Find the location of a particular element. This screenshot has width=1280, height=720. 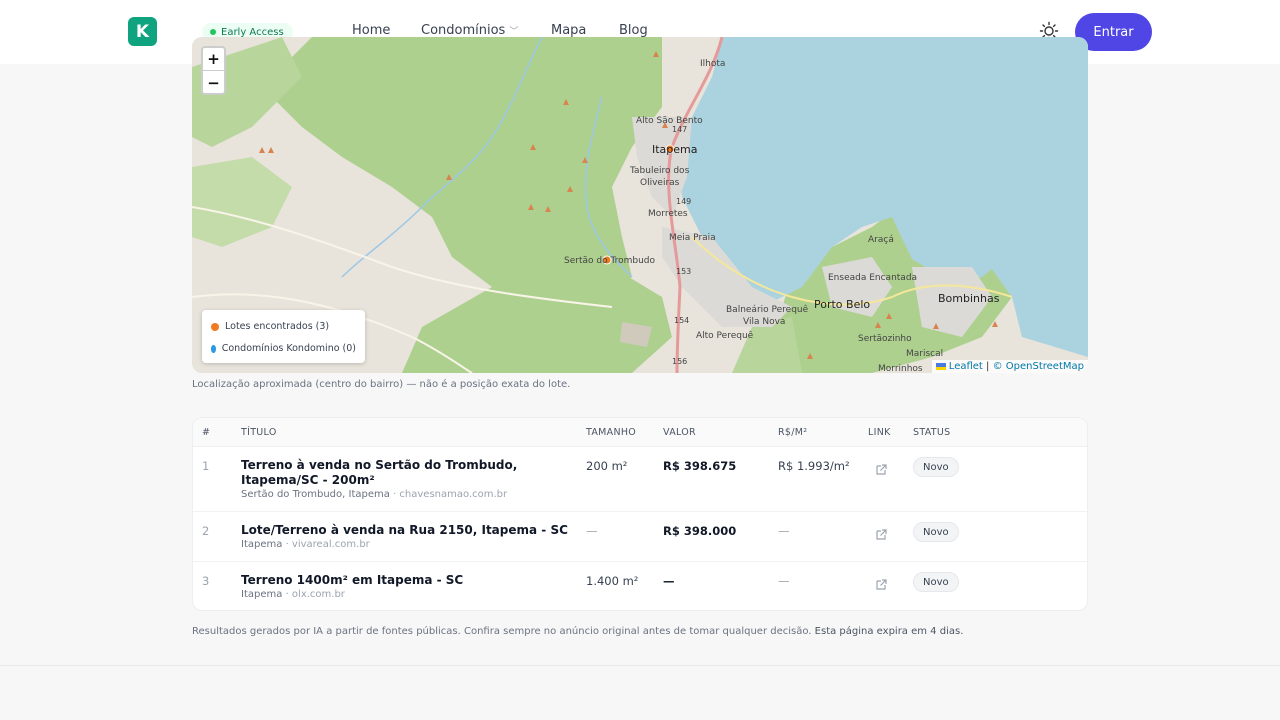

row-size: — is located at coordinates (592, 531).